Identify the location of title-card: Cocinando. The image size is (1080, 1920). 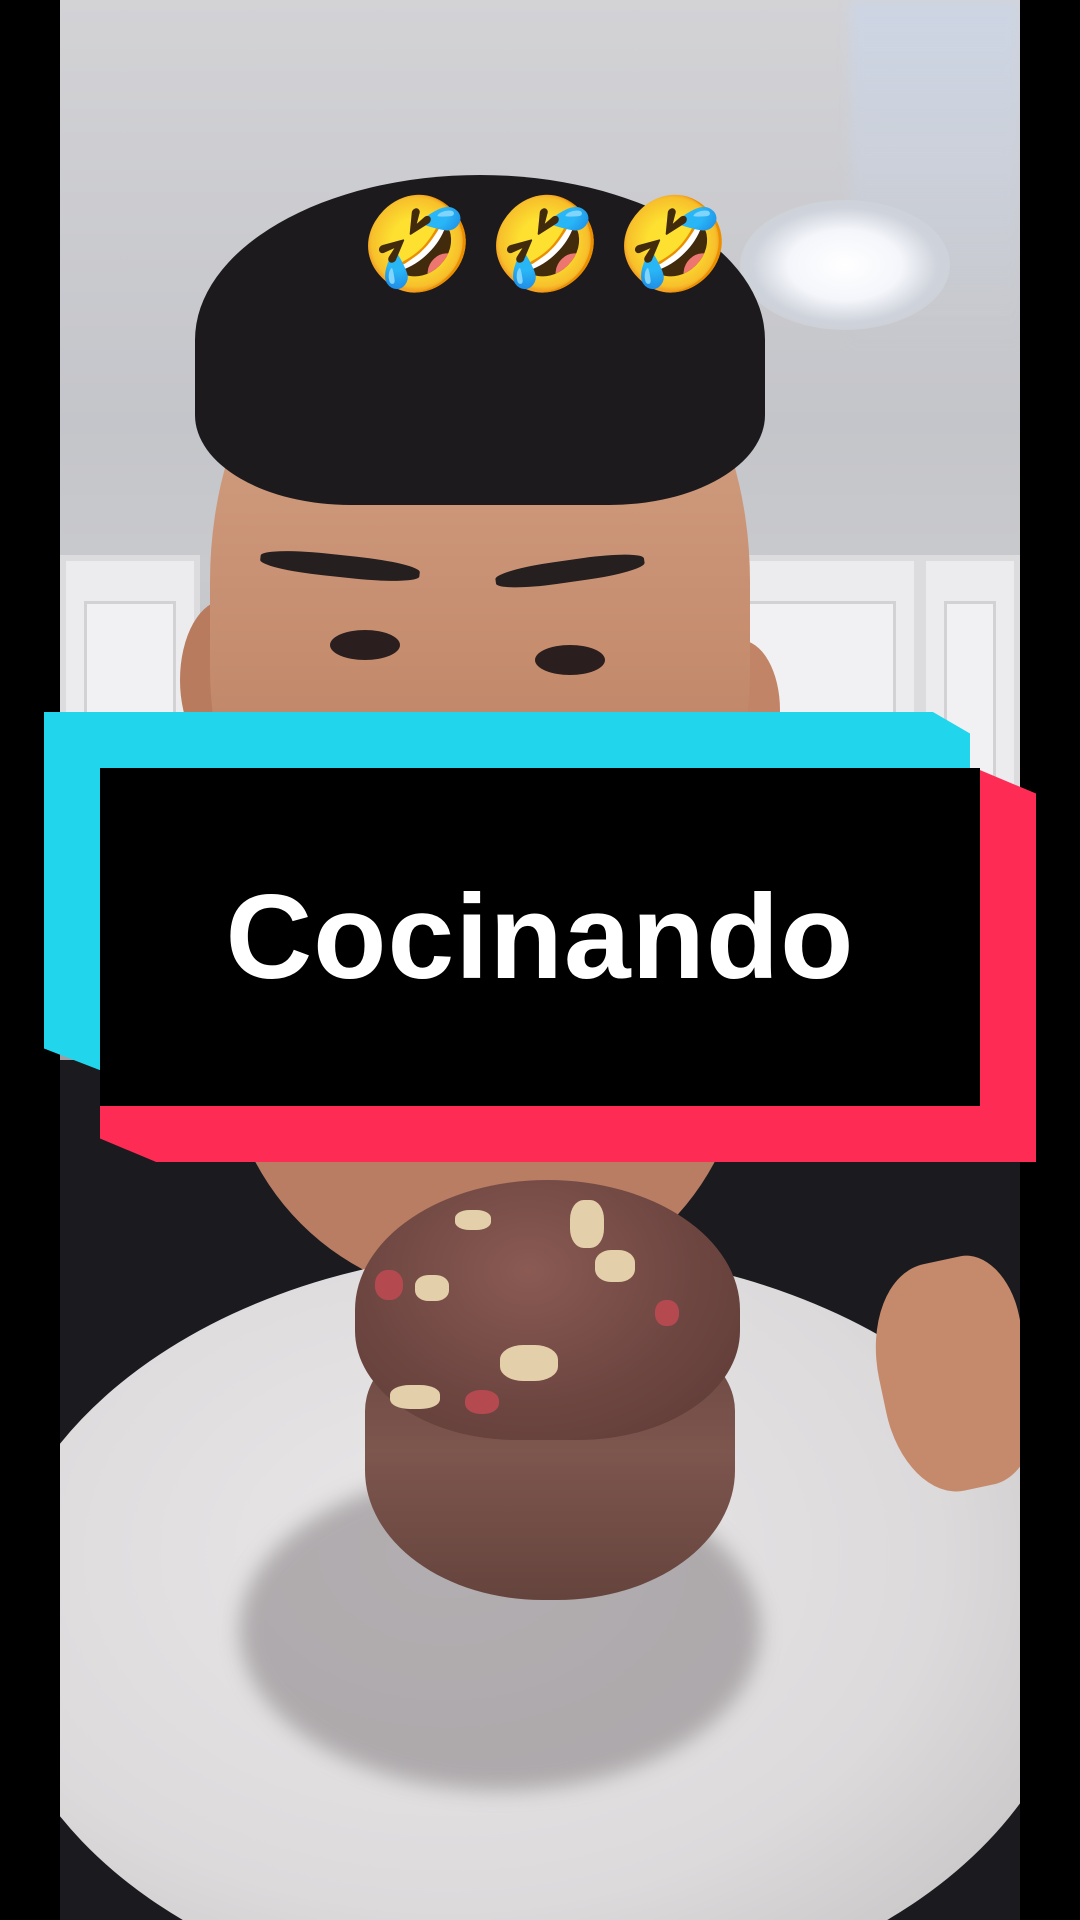
(540, 937).